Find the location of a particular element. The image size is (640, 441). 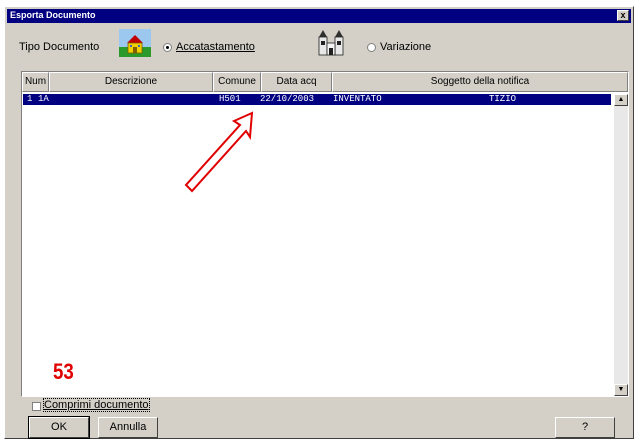

column-header-soggetto: Soggetto della notifica is located at coordinates (480, 82).